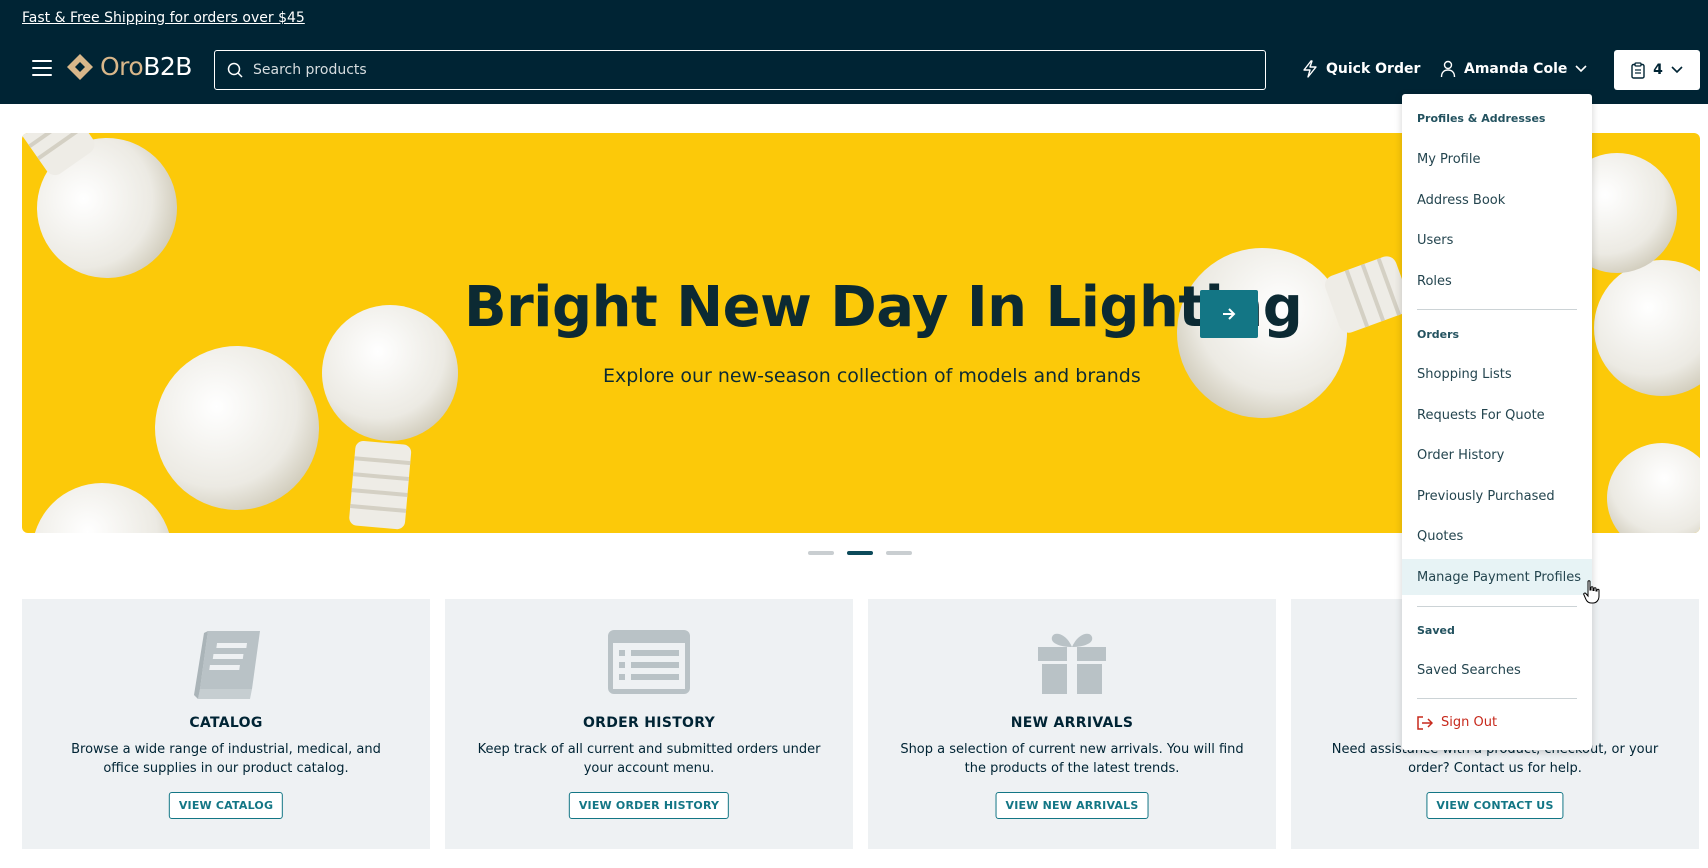 The height and width of the screenshot is (868, 1708). What do you see at coordinates (1438, 334) in the screenshot?
I see `section-orders: Orders` at bounding box center [1438, 334].